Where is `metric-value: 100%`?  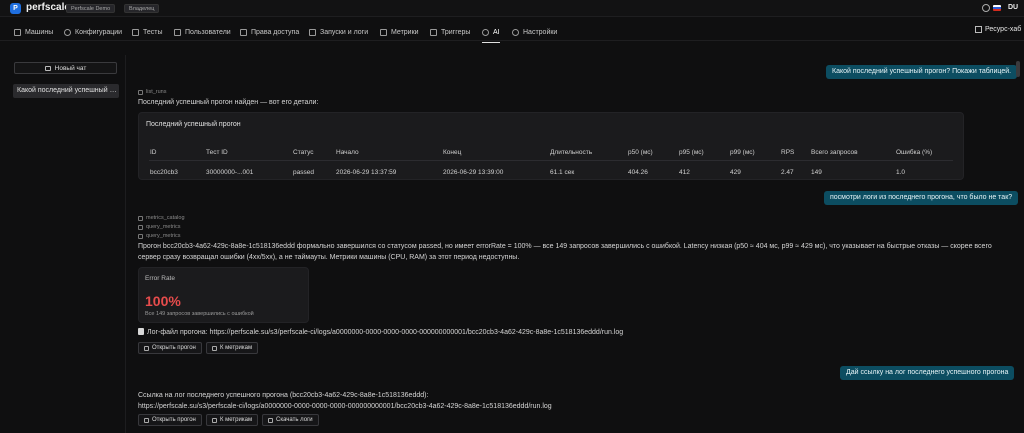 metric-value: 100% is located at coordinates (163, 301).